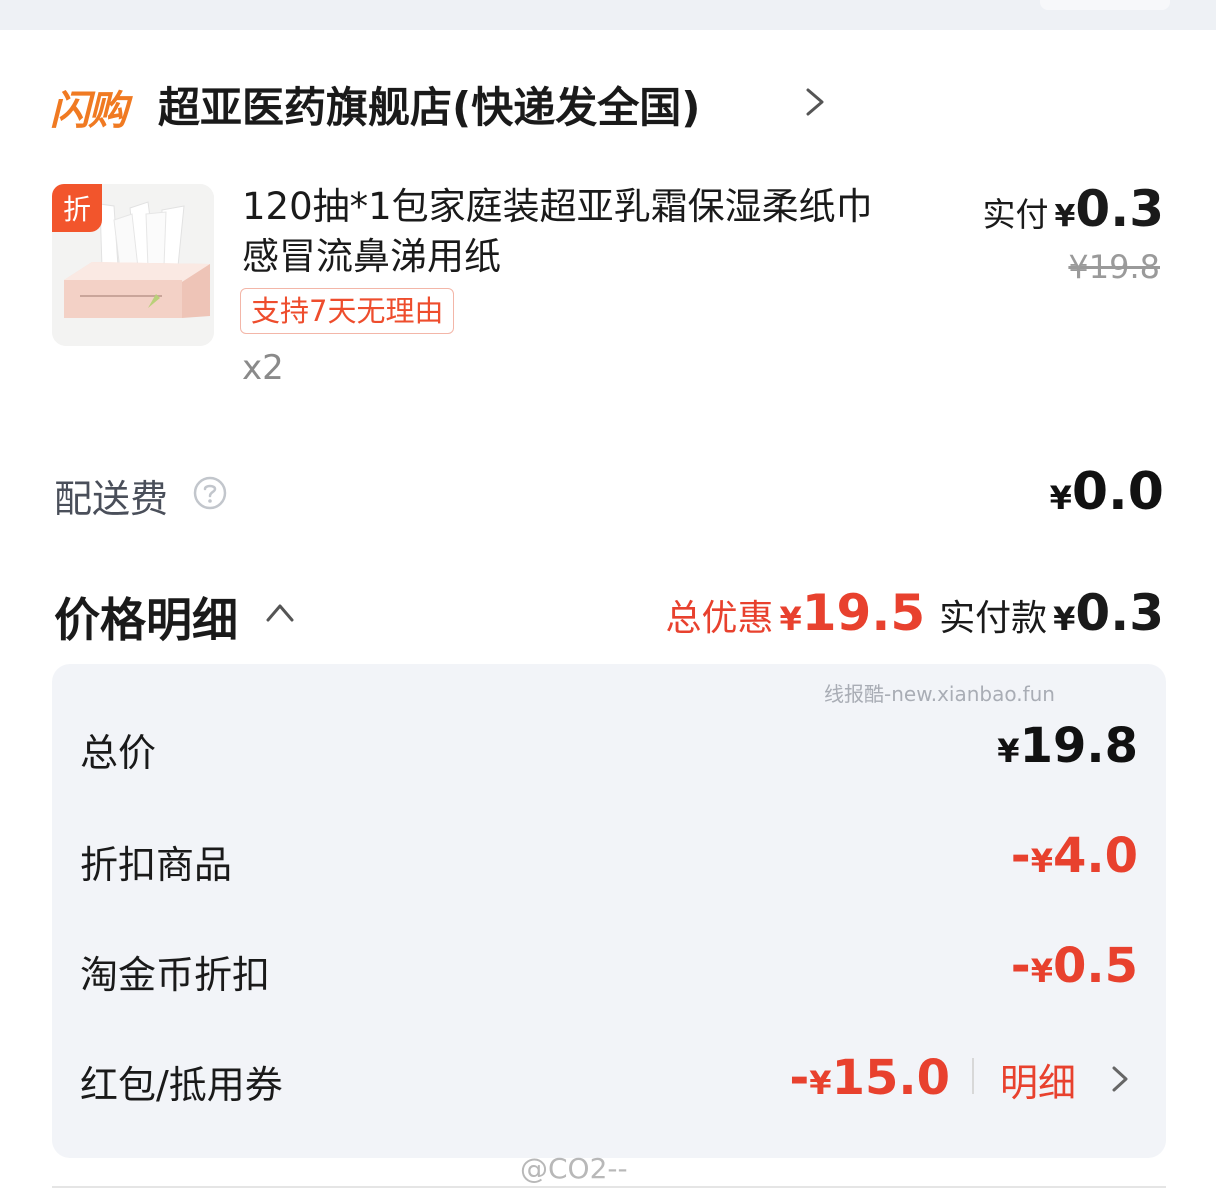 The width and height of the screenshot is (1216, 1197). What do you see at coordinates (1117, 492) in the screenshot?
I see `shipping-amount: 0.0` at bounding box center [1117, 492].